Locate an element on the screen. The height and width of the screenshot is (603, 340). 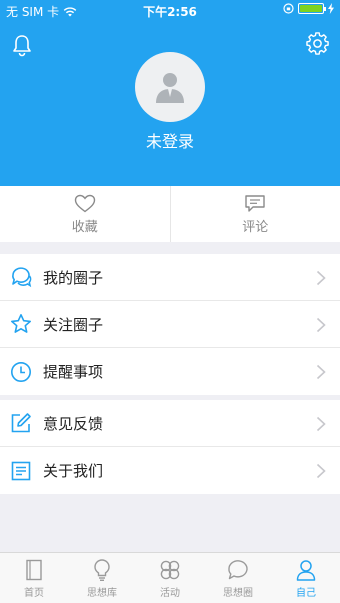
menu-item-label: 提醒事项 is located at coordinates (73, 372).